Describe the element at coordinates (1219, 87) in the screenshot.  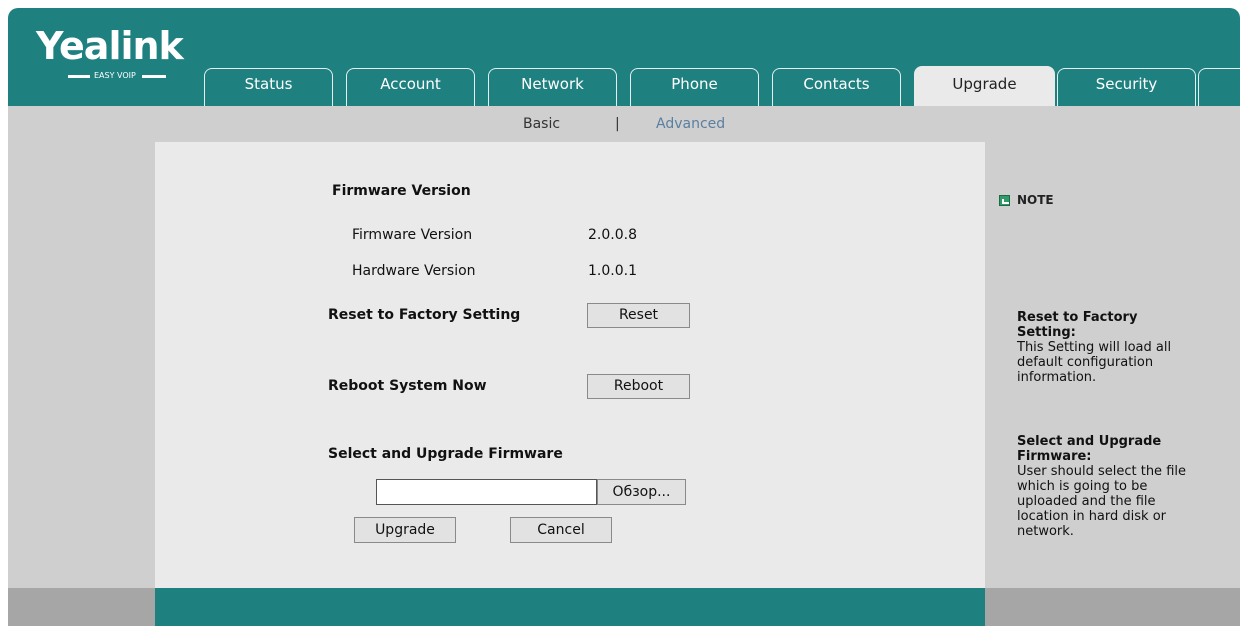
I see `tab-overflow` at that location.